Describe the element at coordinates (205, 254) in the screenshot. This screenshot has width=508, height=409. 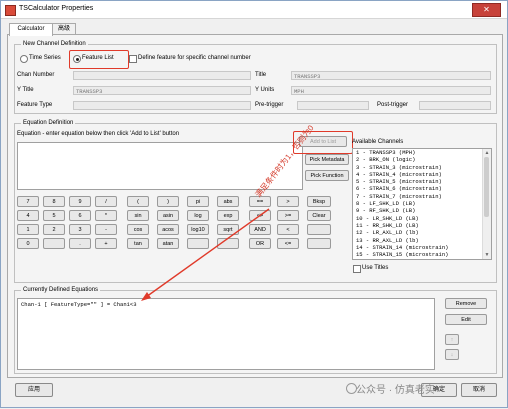
I see `annotation-arrow` at that location.